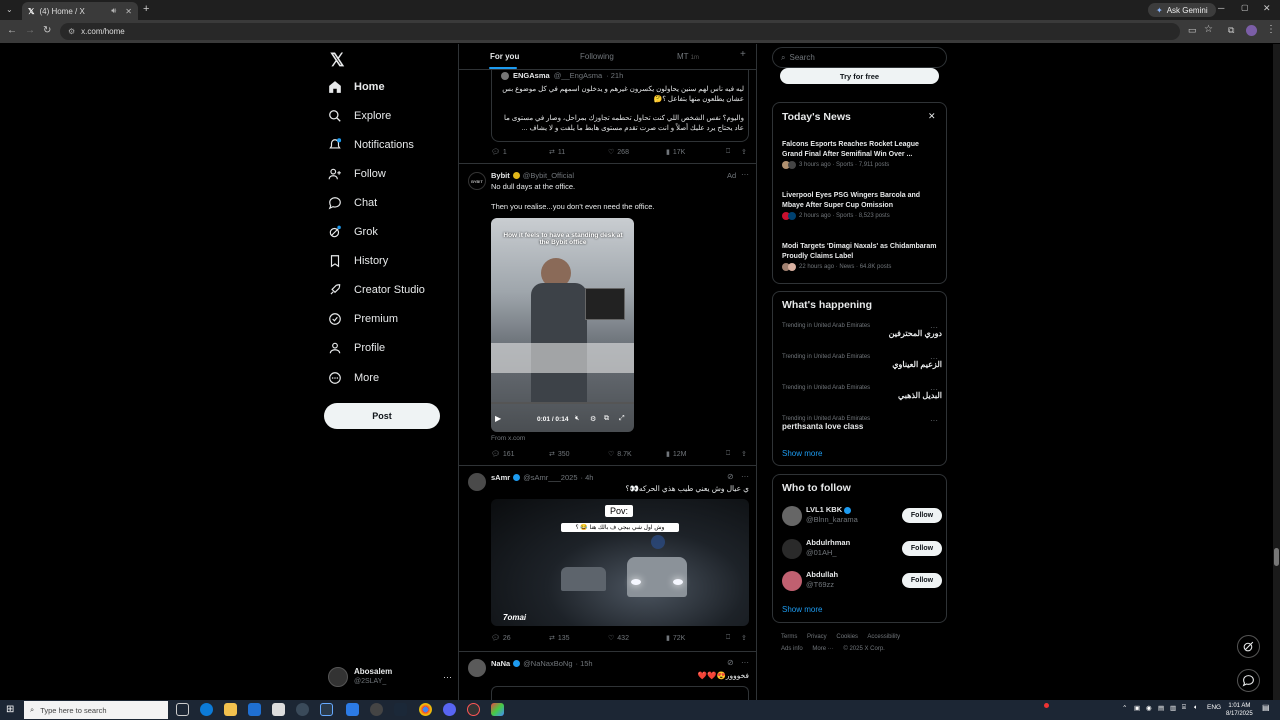 This screenshot has width=1280, height=720. Describe the element at coordinates (1231, 30) in the screenshot. I see `extensions-icon: ⧉` at that location.